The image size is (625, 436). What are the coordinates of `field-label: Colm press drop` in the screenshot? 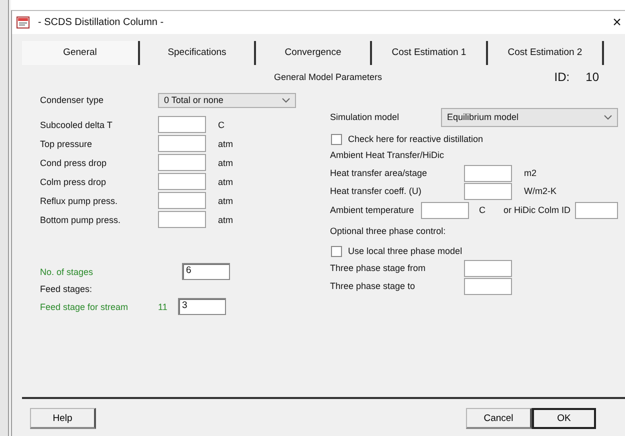 It's located at (74, 181).